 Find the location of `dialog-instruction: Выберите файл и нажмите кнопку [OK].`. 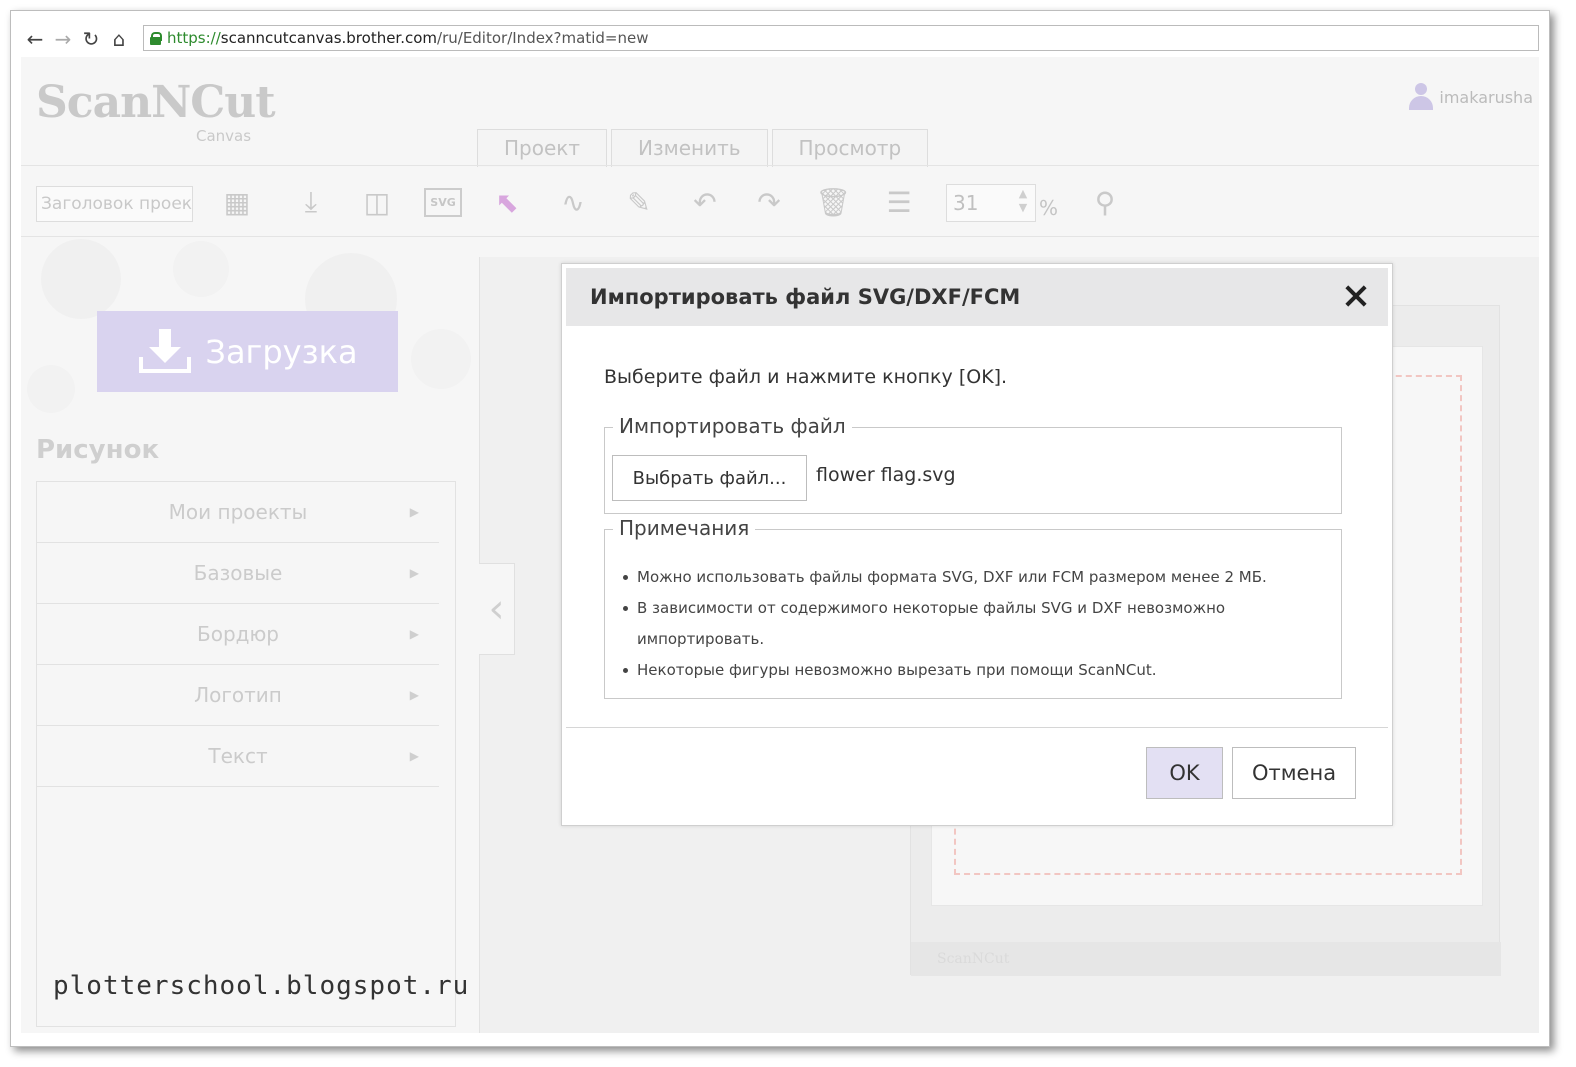

dialog-instruction: Выберите файл и нажмите кнопку [OK]. is located at coordinates (806, 377).